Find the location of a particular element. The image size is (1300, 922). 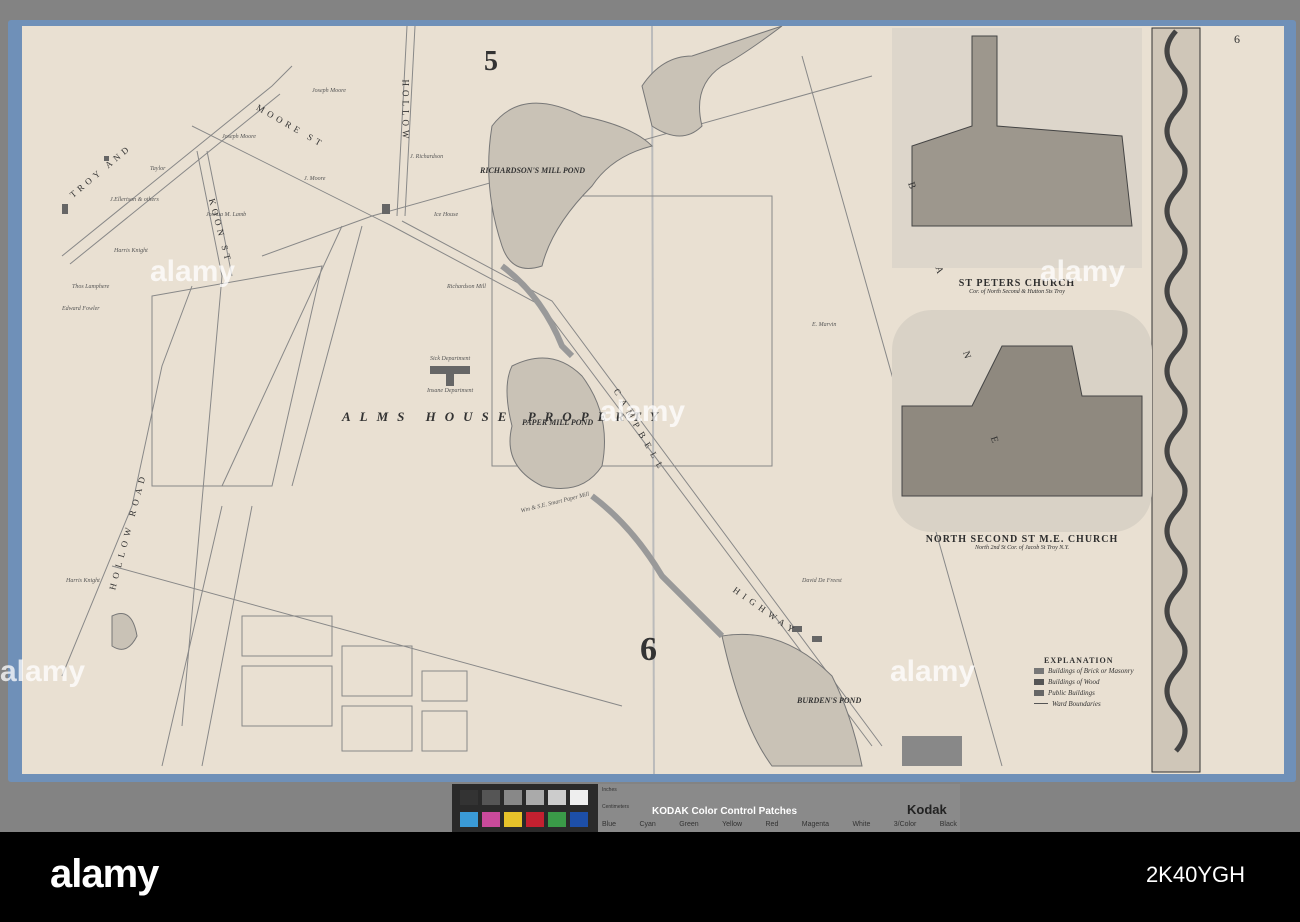

owner-label: E. Marvin is located at coordinates (824, 325).